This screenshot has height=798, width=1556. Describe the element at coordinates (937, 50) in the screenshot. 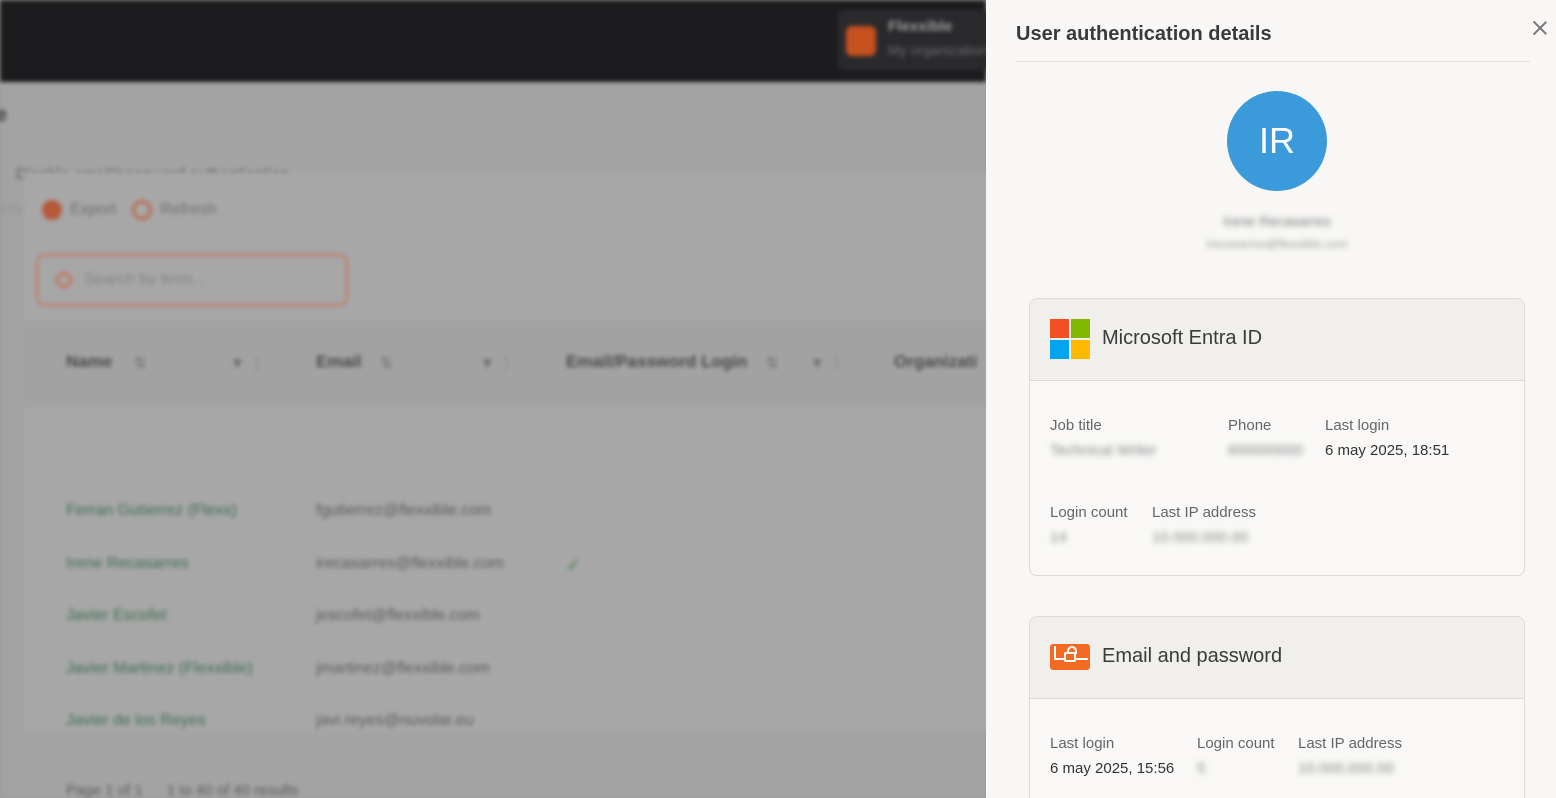

I see `organization-subtitle: My organization` at that location.